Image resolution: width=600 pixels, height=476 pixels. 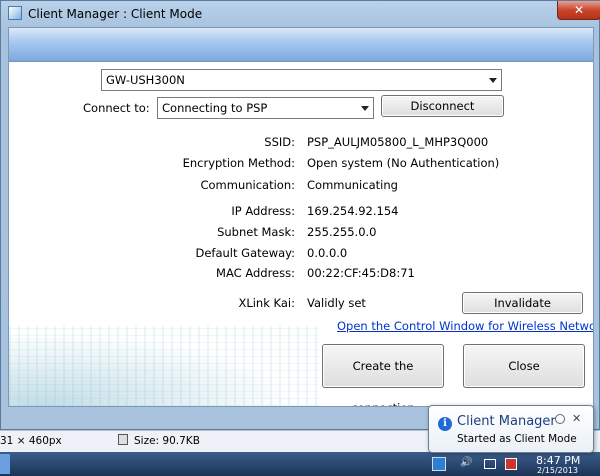 I want to click on client-manager-tray-icon, so click(x=439, y=464).